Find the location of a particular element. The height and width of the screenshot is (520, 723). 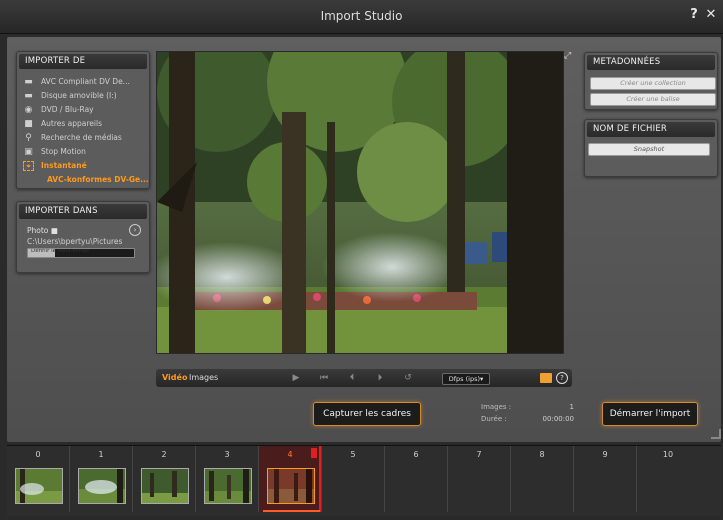

source-label: Autres appareils is located at coordinates (71, 123).